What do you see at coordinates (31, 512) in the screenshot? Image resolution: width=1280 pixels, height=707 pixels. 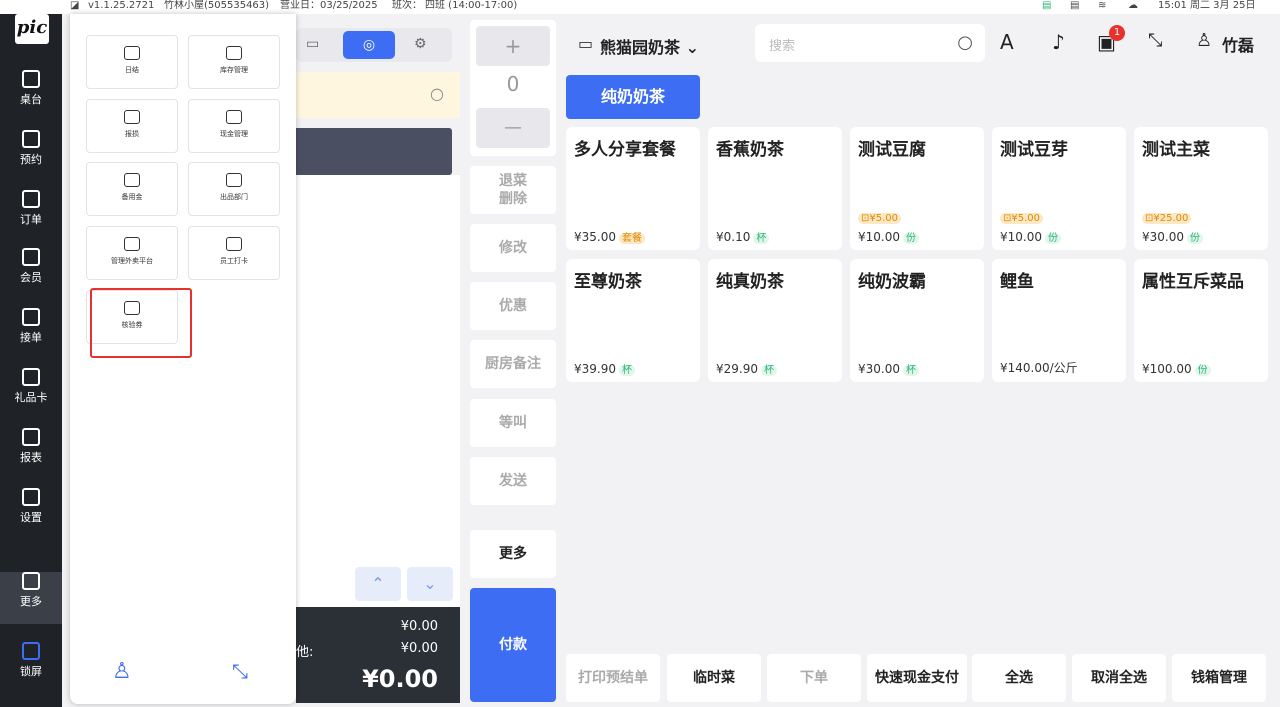 I see `sidebar-item-7: 设置` at bounding box center [31, 512].